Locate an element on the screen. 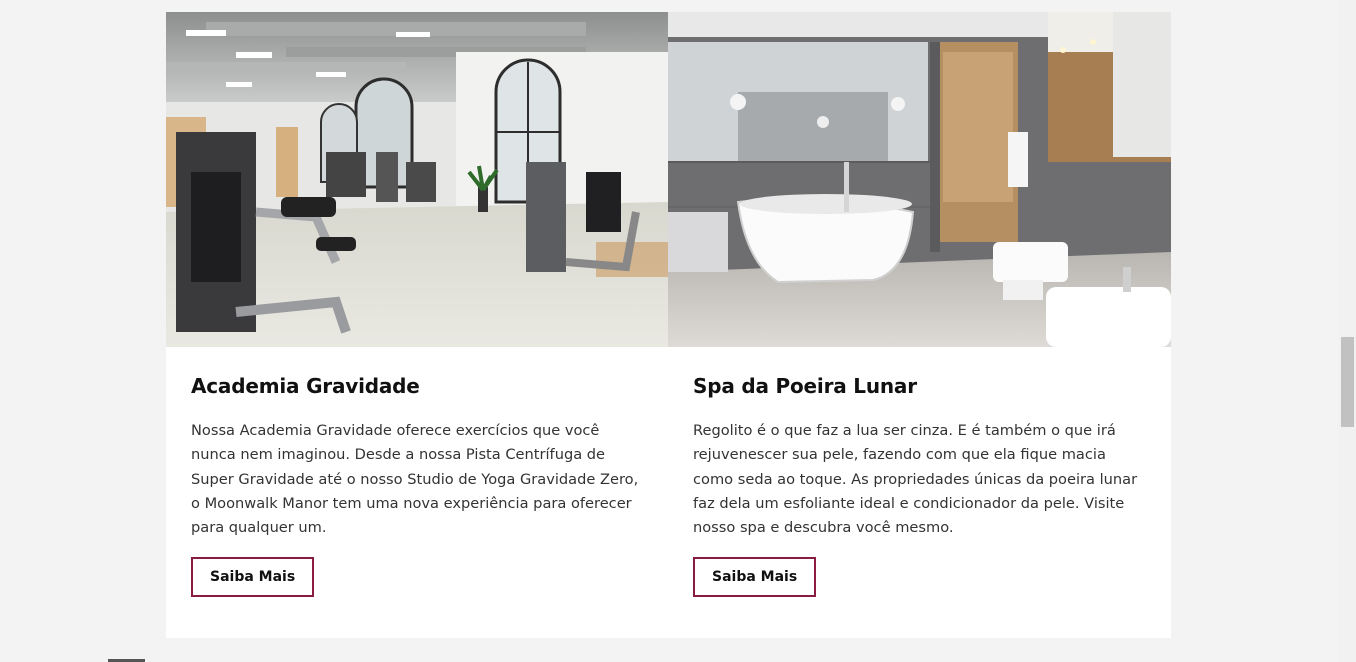 This screenshot has height=662, width=1356. card-title: Spa da Poeira Lunar is located at coordinates (805, 386).